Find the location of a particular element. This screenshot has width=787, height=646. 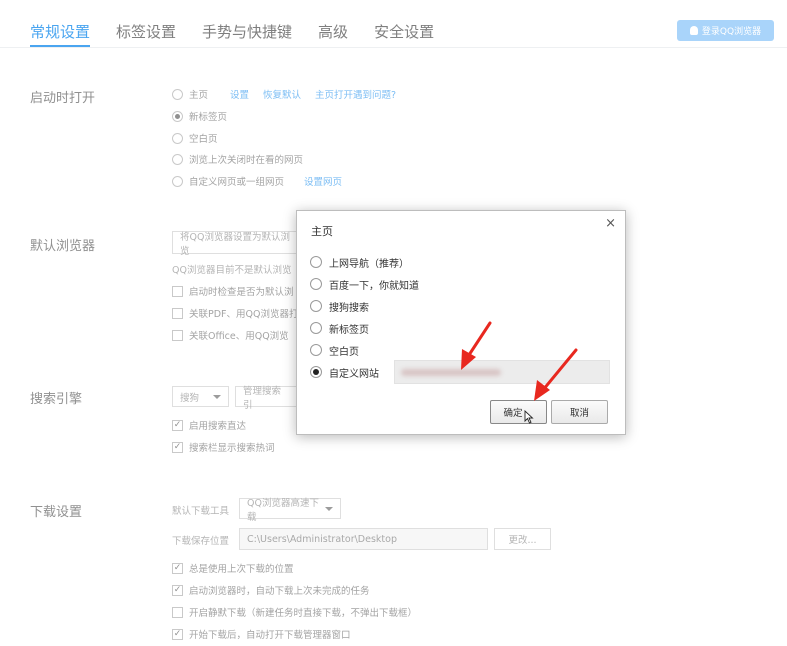

dialog-option-baidu: 百度一下，你就知道 is located at coordinates (364, 284).